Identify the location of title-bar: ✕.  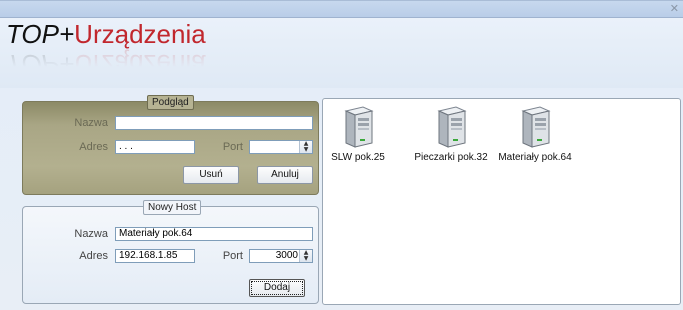
(341, 9).